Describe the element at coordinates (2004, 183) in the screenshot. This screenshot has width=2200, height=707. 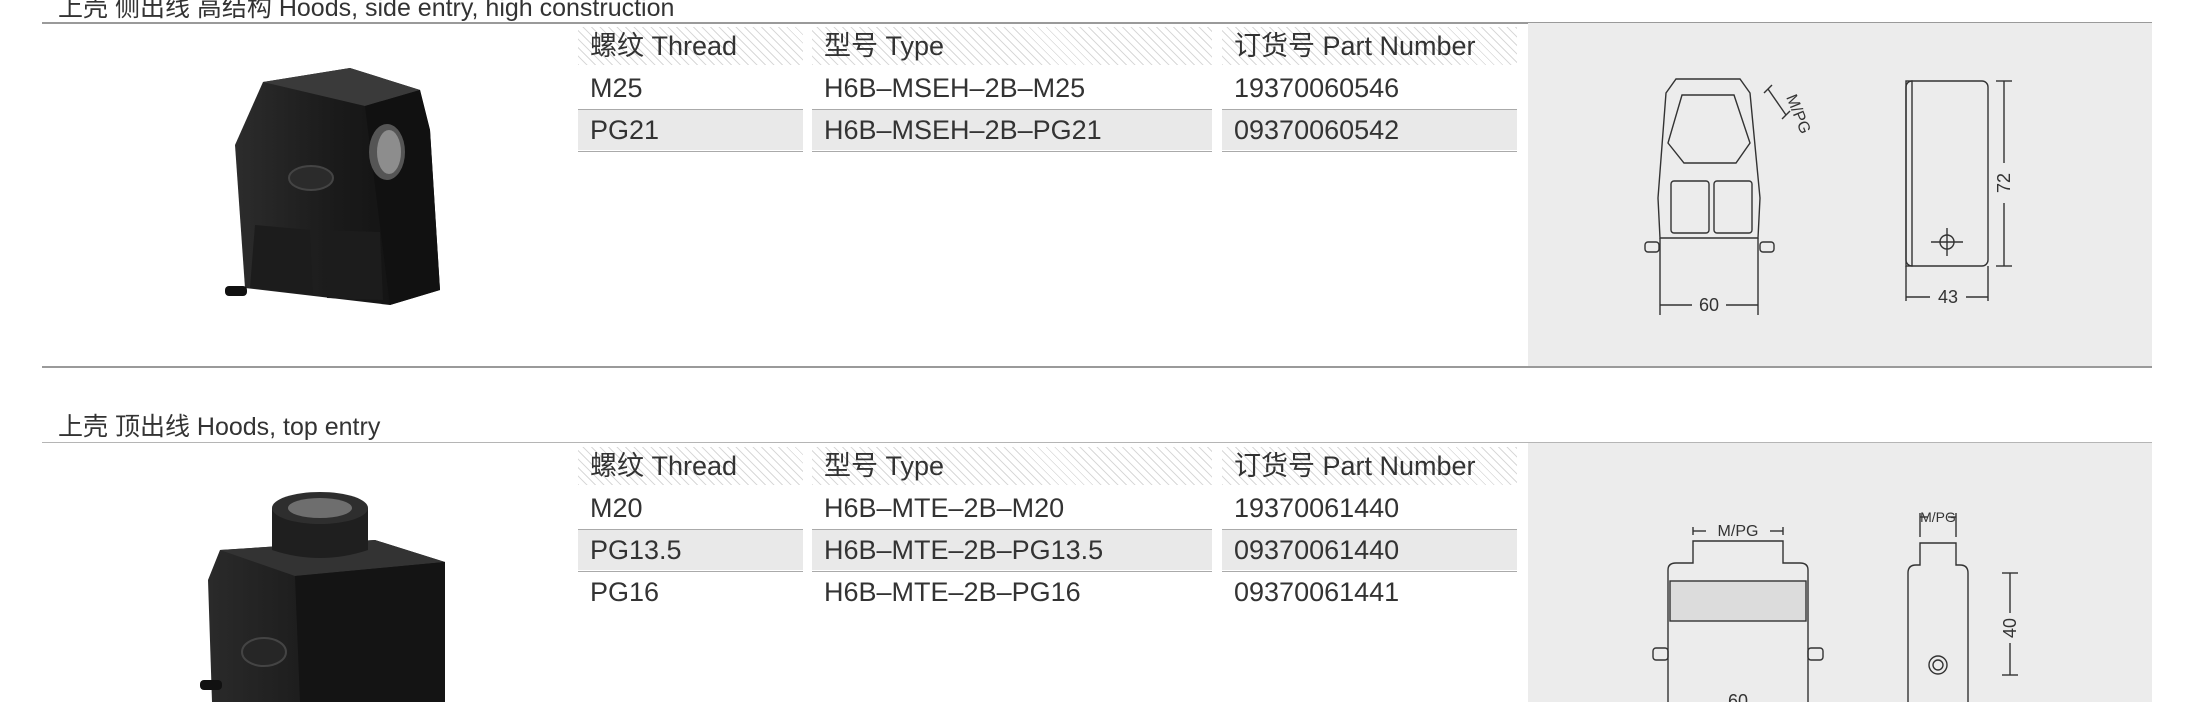
I see `dimension-height-label: 72` at that location.